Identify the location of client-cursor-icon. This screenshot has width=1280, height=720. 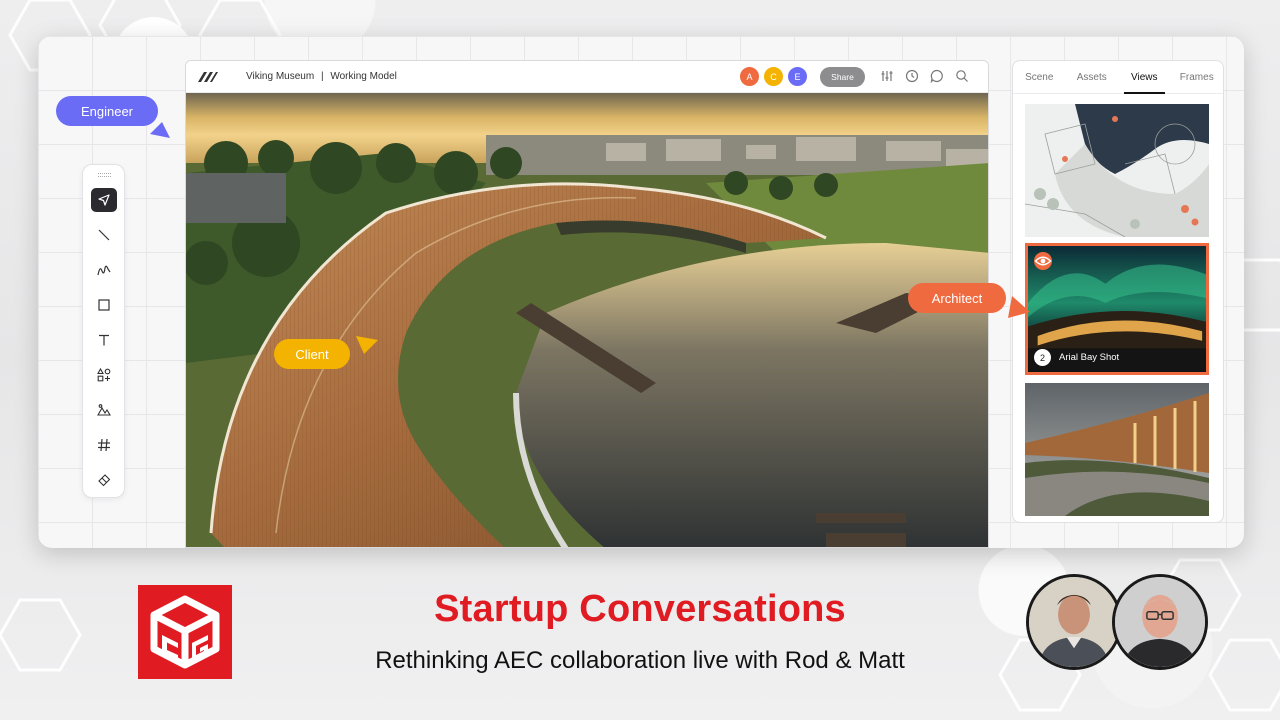
(367, 345).